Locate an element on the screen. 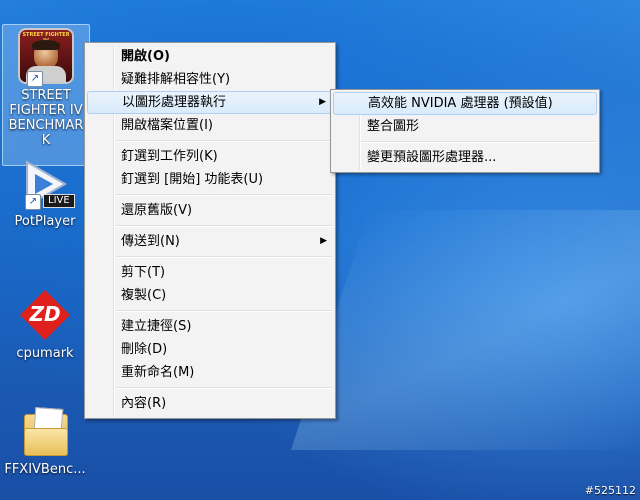 This screenshot has height=500, width=640. context-menu-item-17: 重新命名(M) is located at coordinates (210, 372).